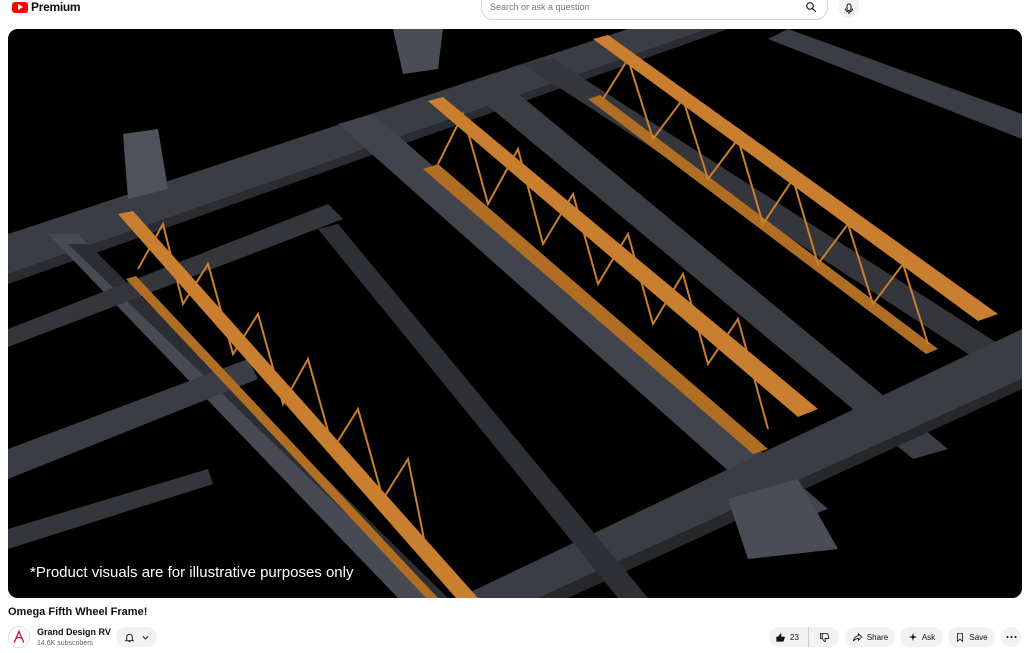  Describe the element at coordinates (877, 637) in the screenshot. I see `share-label: Share` at that location.